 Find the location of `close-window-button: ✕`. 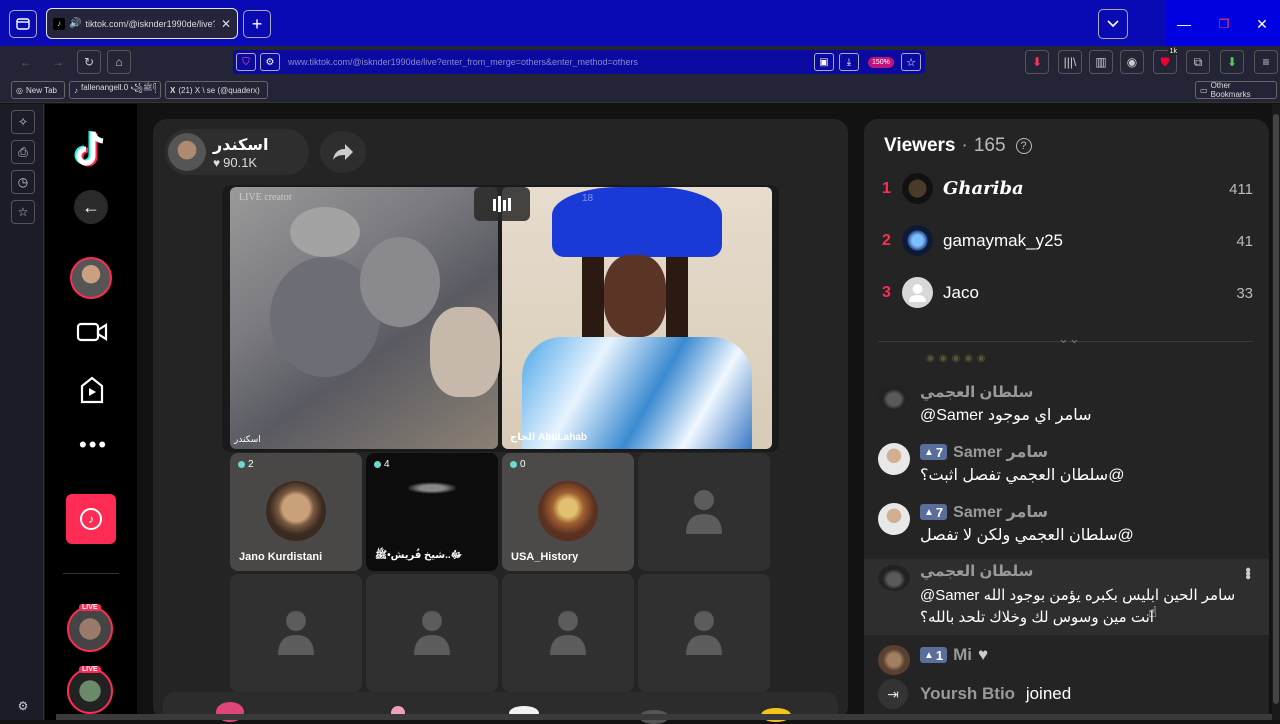

close-window-button: ✕ is located at coordinates (1262, 24).